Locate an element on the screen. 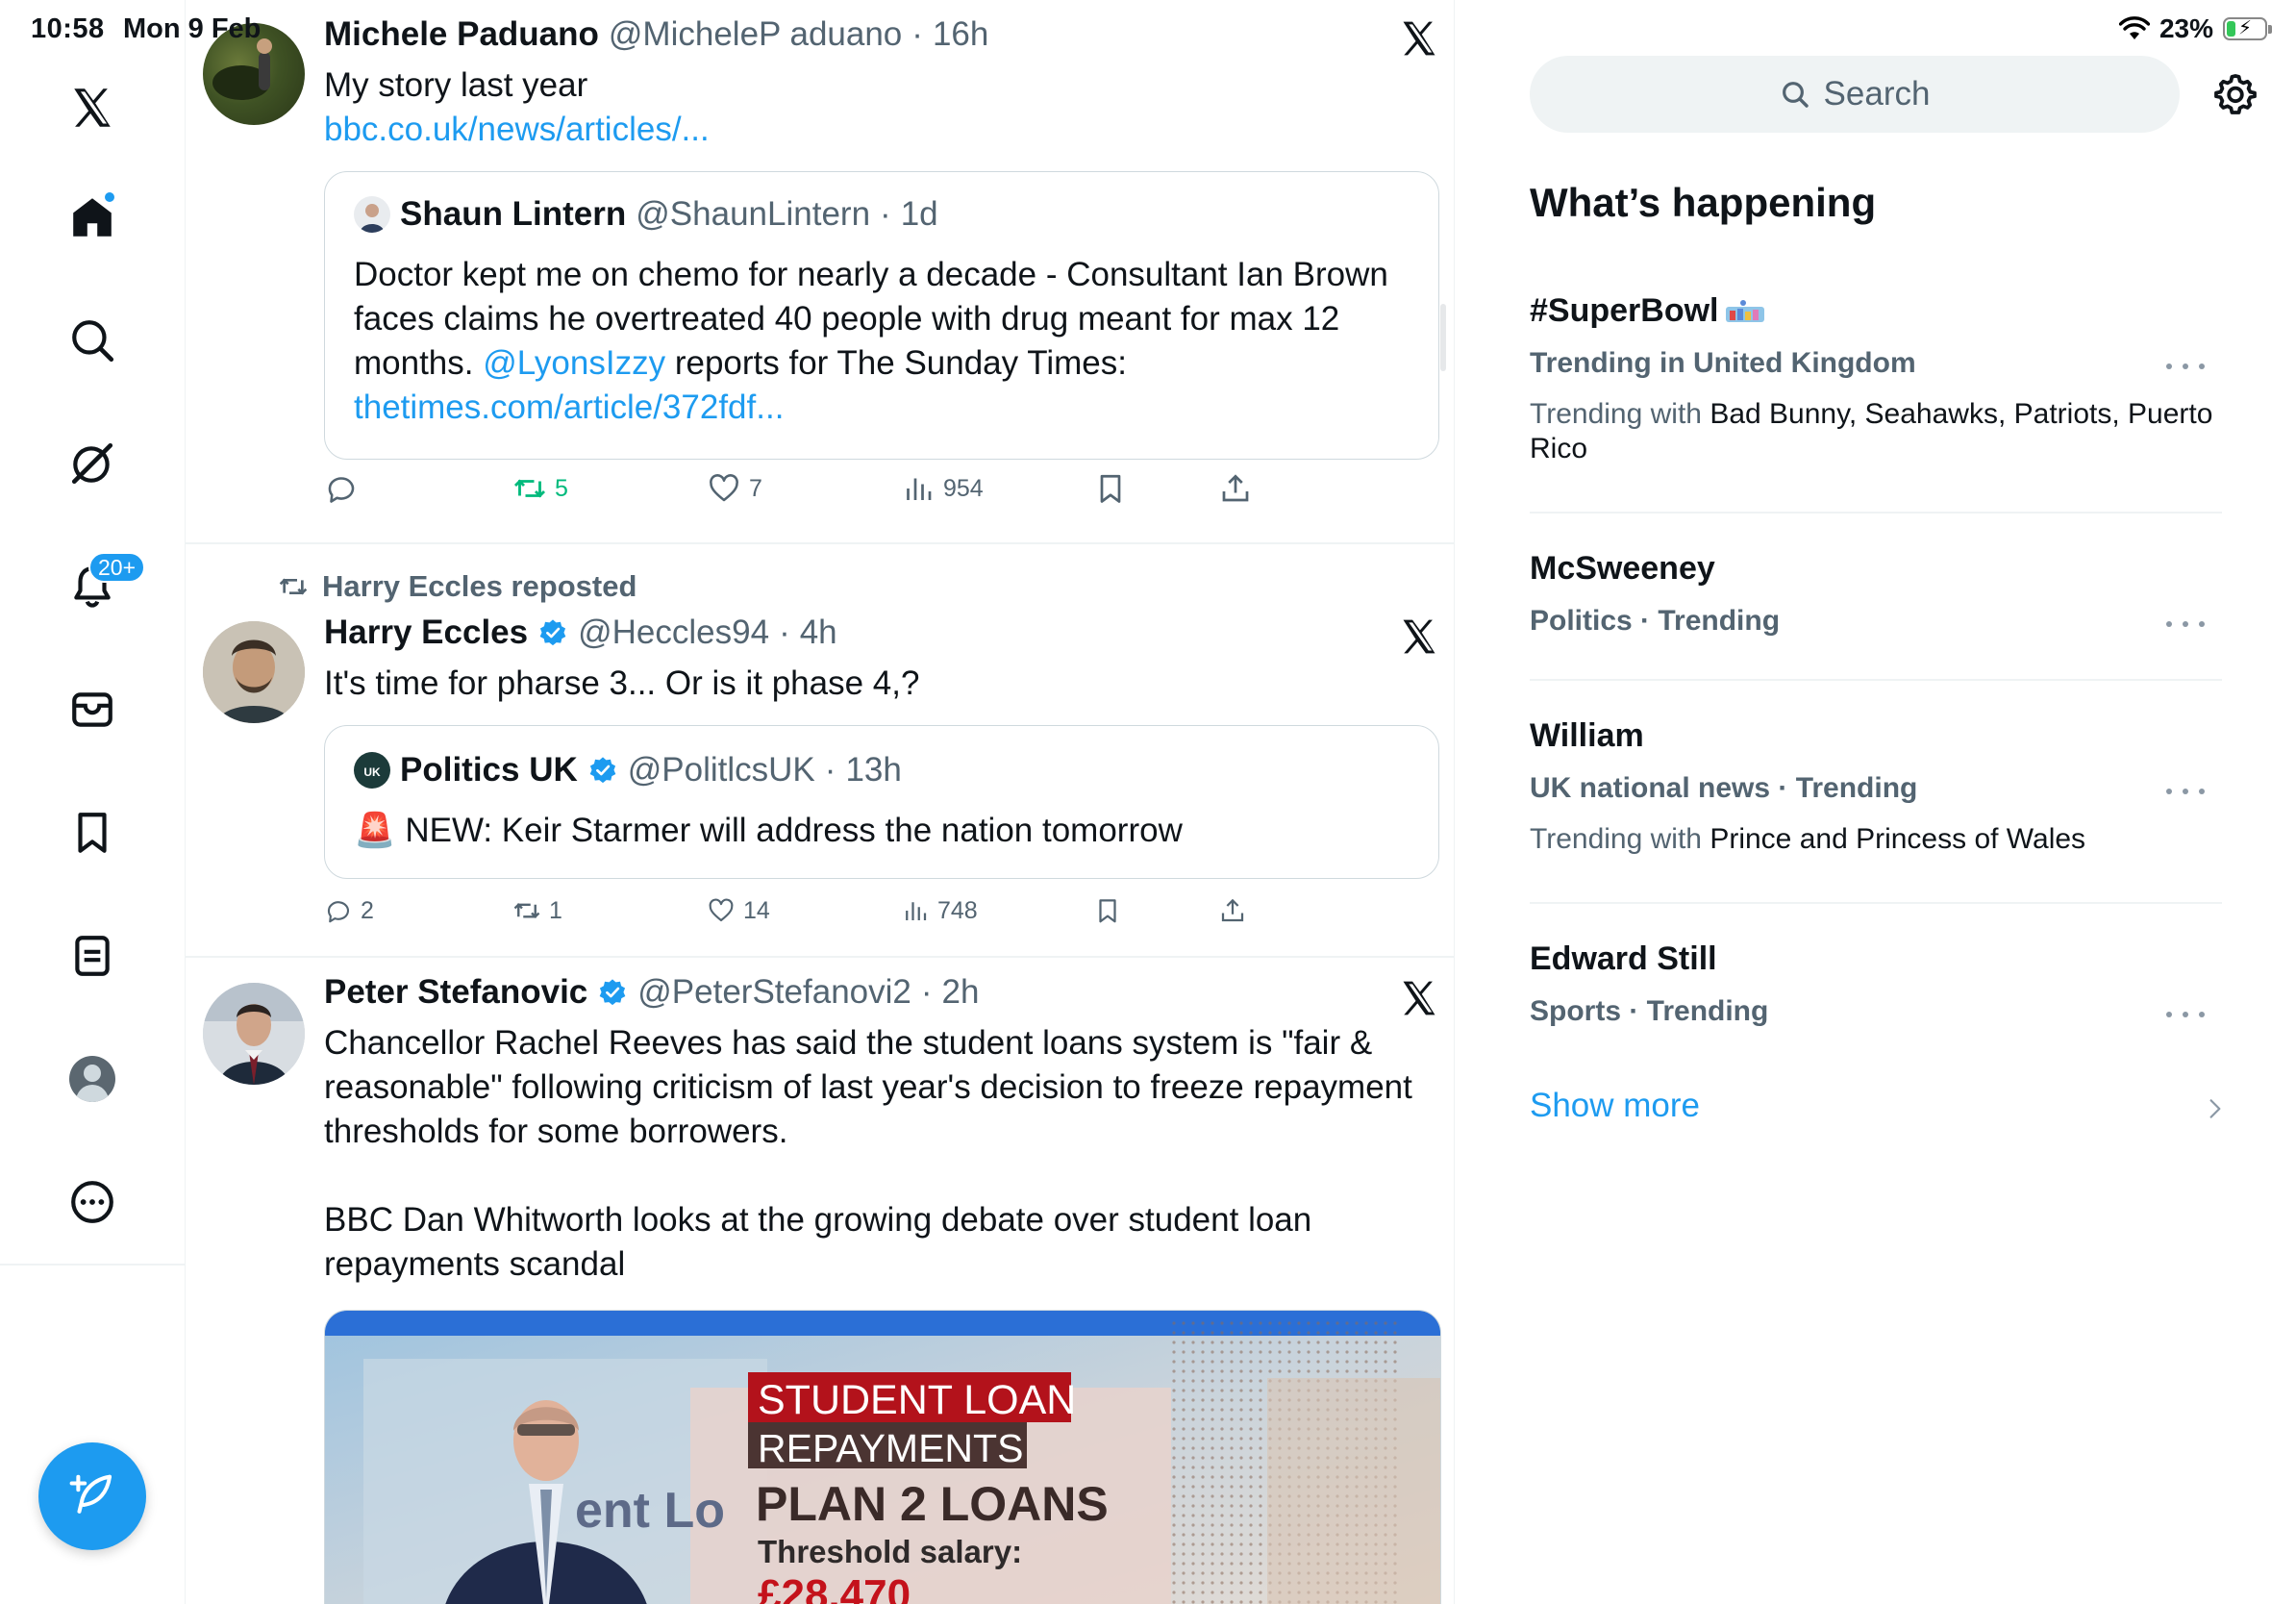 This screenshot has width=2296, height=1604. nav-divider is located at coordinates (93, 1265).